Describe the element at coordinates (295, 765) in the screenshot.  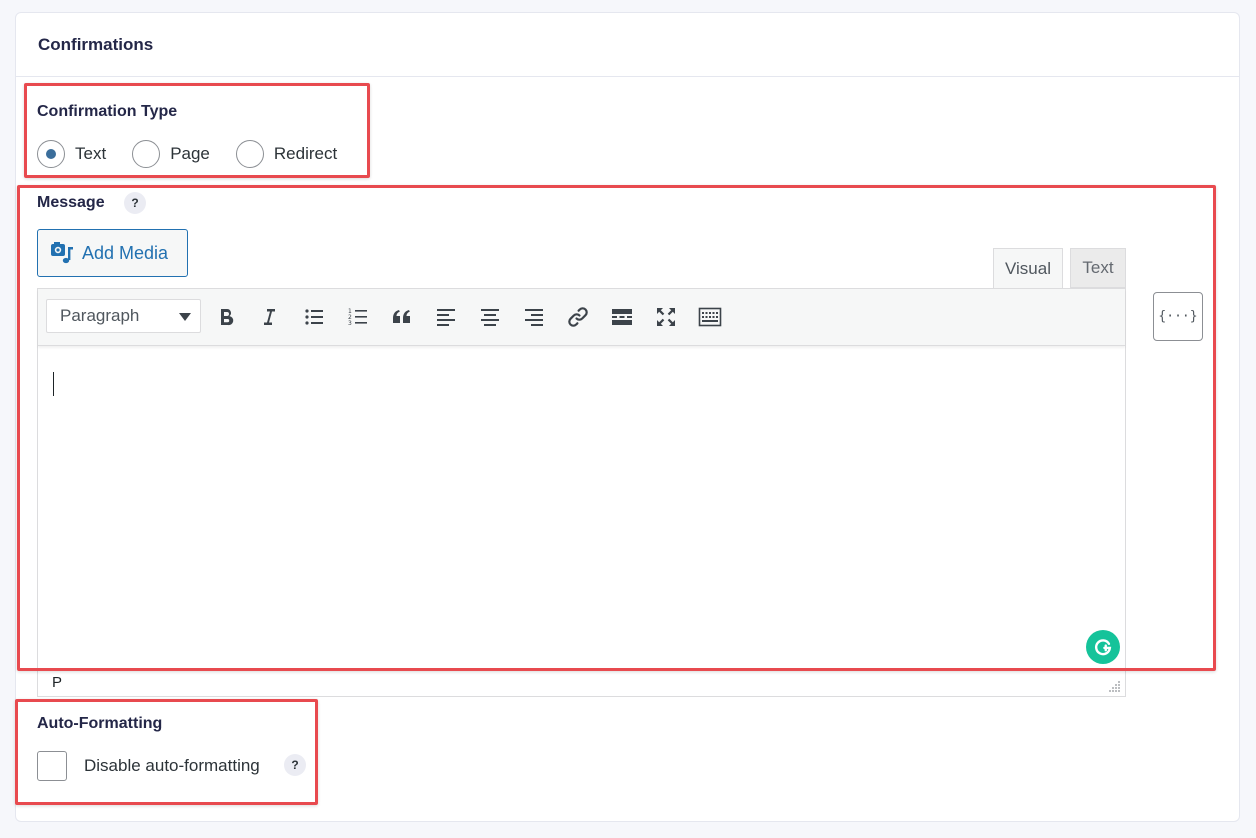
I see `auto-formatting-help-icon: ?` at that location.